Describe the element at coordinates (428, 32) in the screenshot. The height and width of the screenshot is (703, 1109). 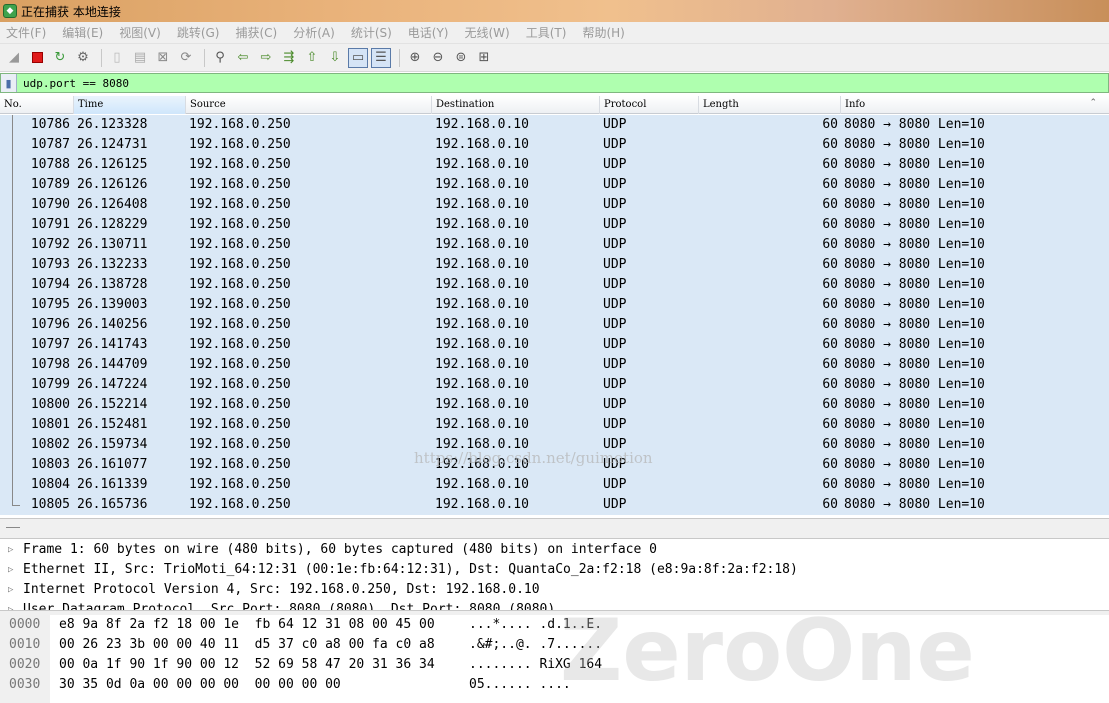
I see `menu-telephony: 电话(Y)` at that location.